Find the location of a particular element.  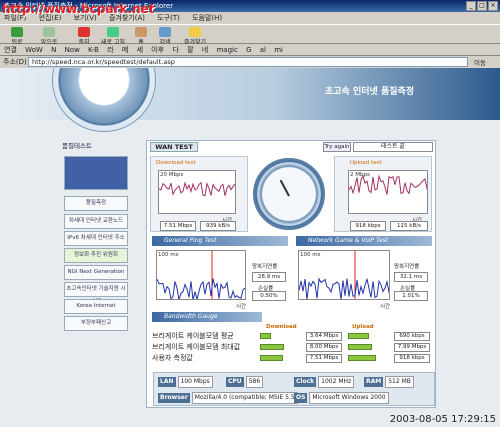

link-item: K-B is located at coordinates (93, 50).